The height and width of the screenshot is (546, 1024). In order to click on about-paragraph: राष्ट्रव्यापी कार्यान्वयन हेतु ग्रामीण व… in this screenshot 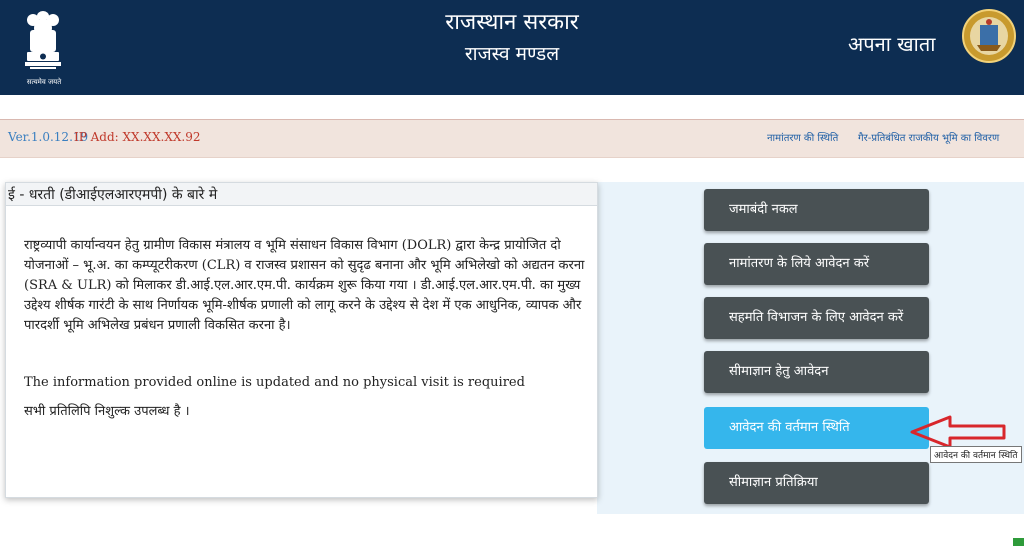, I will do `click(304, 285)`.